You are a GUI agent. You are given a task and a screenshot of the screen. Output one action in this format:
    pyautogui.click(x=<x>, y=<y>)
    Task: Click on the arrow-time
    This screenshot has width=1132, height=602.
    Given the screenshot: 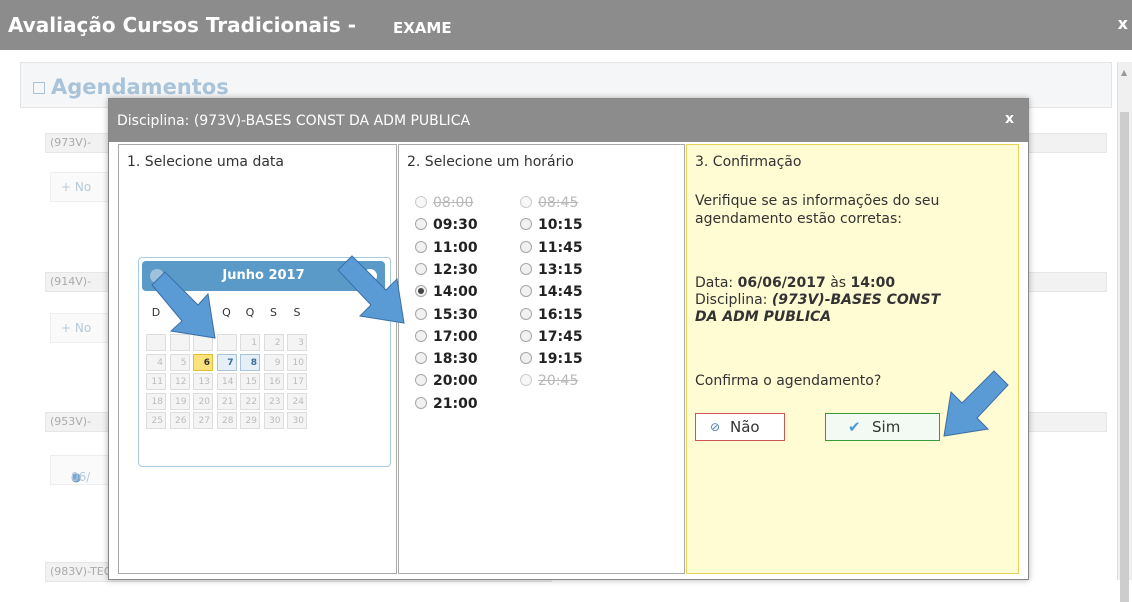 What is the action you would take?
    pyautogui.click(x=371, y=289)
    